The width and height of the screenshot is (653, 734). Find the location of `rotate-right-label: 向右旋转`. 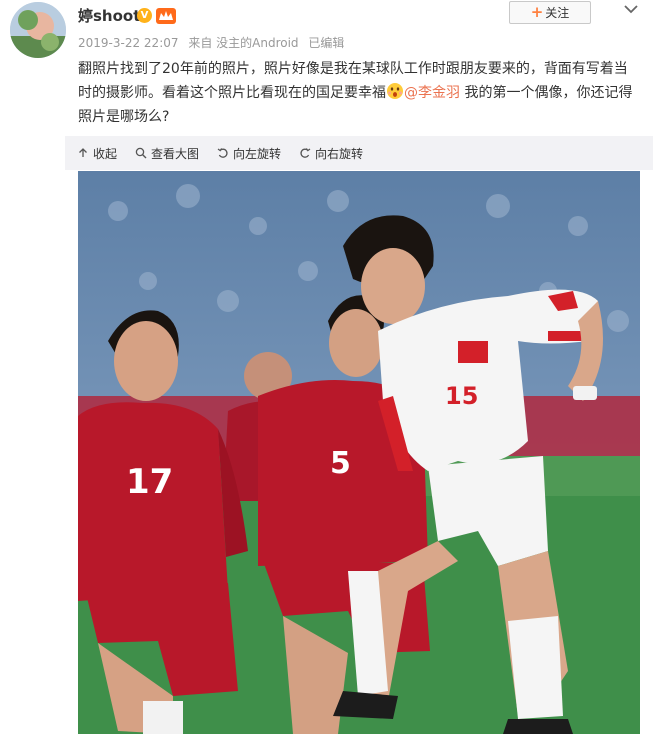

rotate-right-label: 向右旋转 is located at coordinates (339, 153).